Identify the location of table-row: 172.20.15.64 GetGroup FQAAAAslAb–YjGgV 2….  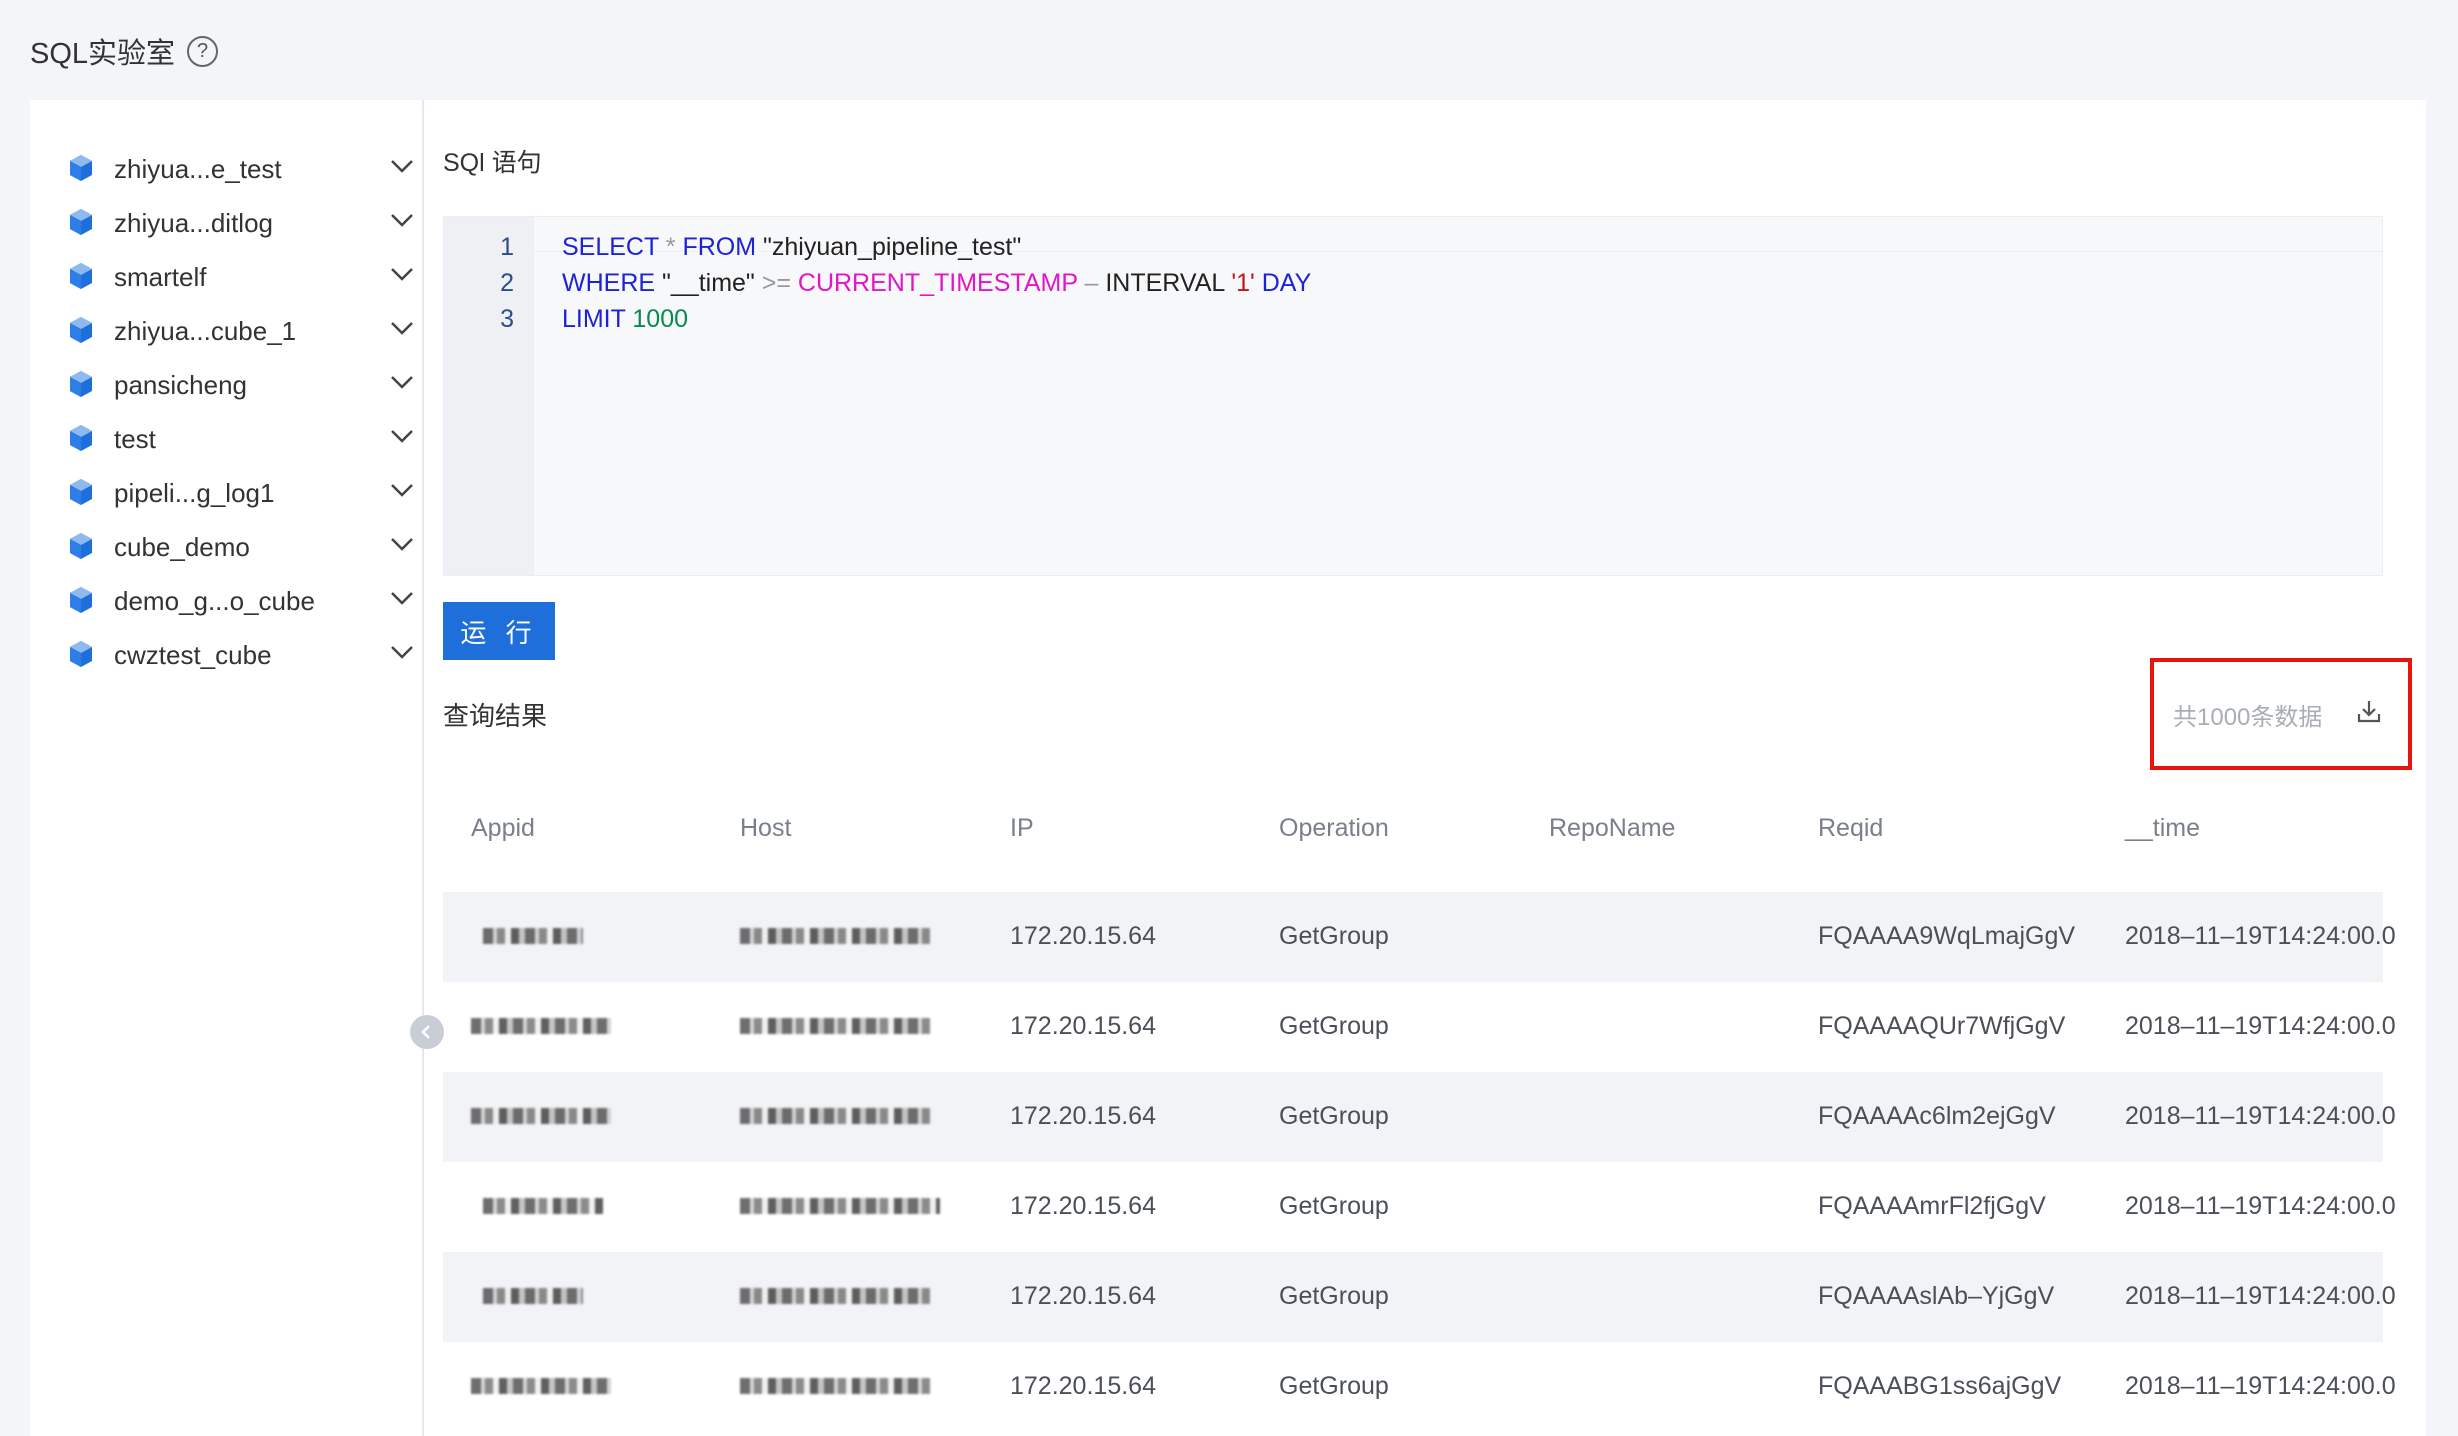
(1419, 1297).